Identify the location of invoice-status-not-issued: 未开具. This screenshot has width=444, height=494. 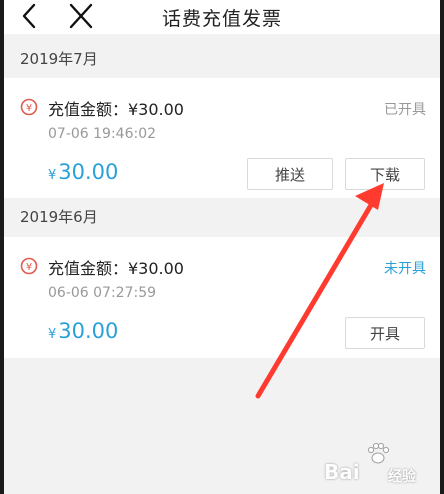
(405, 269).